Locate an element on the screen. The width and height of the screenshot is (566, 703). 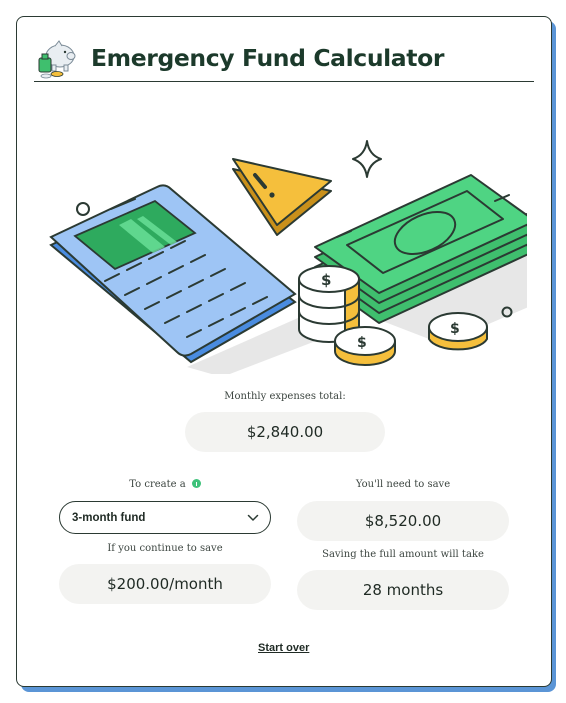
fund-duration-select: 3-month fund is located at coordinates (165, 517).